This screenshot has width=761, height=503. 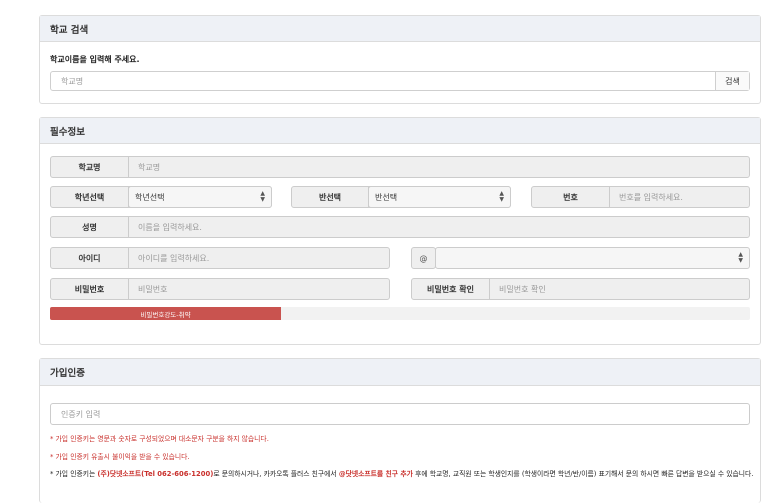 What do you see at coordinates (259, 258) in the screenshot?
I see `userid-input` at bounding box center [259, 258].